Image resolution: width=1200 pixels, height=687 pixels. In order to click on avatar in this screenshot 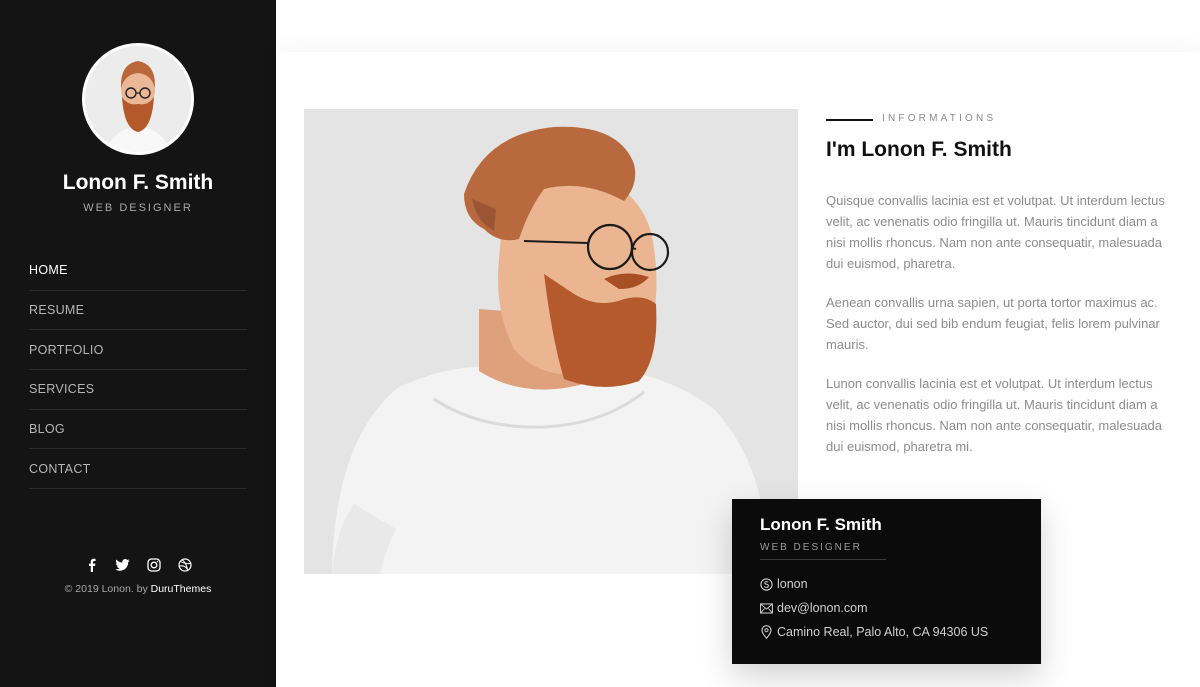, I will do `click(138, 99)`.